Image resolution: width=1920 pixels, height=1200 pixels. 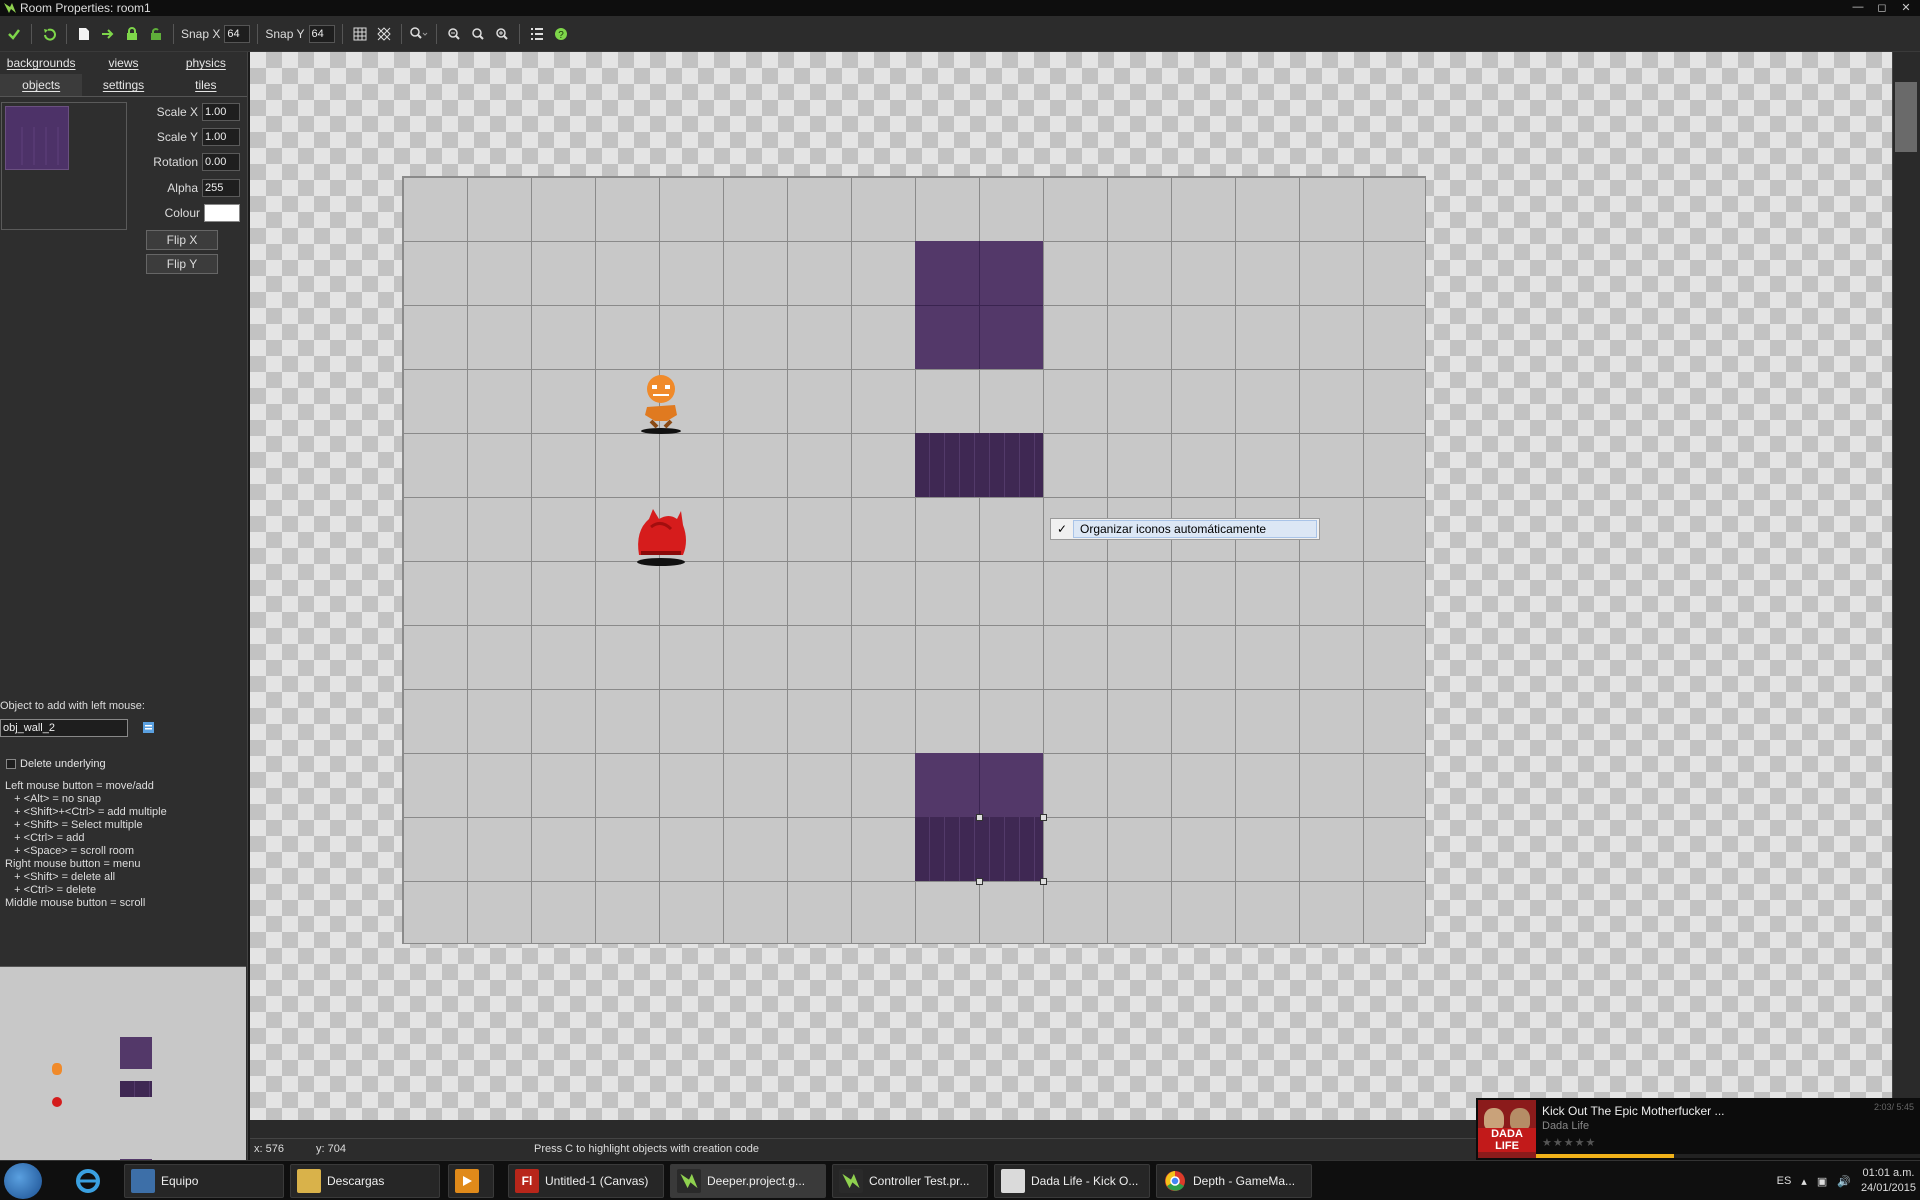 What do you see at coordinates (75, 903) in the screenshot?
I see `help-line: Middle mouse button = scroll` at bounding box center [75, 903].